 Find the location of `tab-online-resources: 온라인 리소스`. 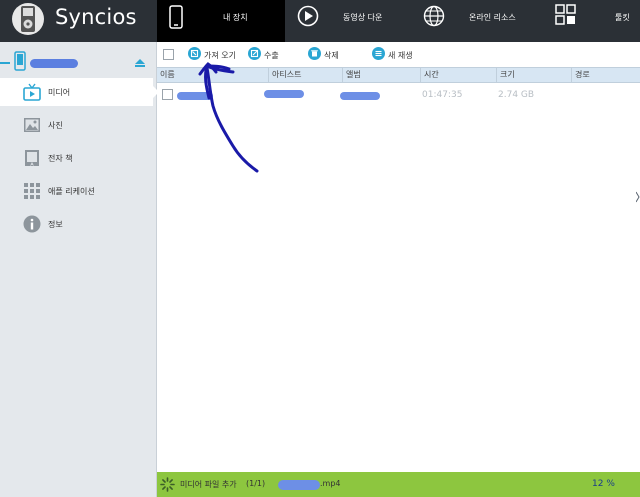

tab-online-resources: 온라인 리소스 is located at coordinates (477, 21).